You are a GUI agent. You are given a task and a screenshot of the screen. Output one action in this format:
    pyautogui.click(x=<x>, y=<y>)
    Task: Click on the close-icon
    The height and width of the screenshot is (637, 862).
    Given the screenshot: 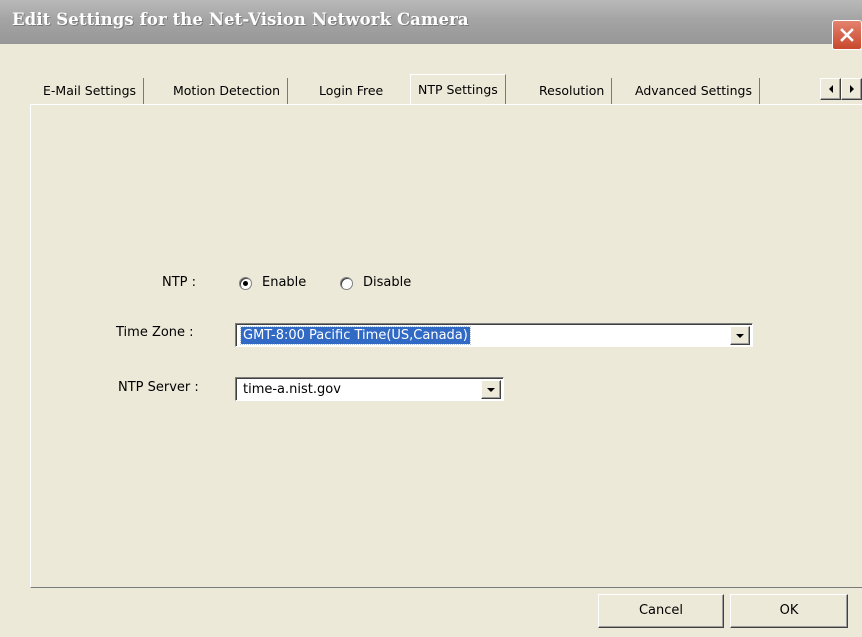 What is the action you would take?
    pyautogui.click(x=847, y=35)
    